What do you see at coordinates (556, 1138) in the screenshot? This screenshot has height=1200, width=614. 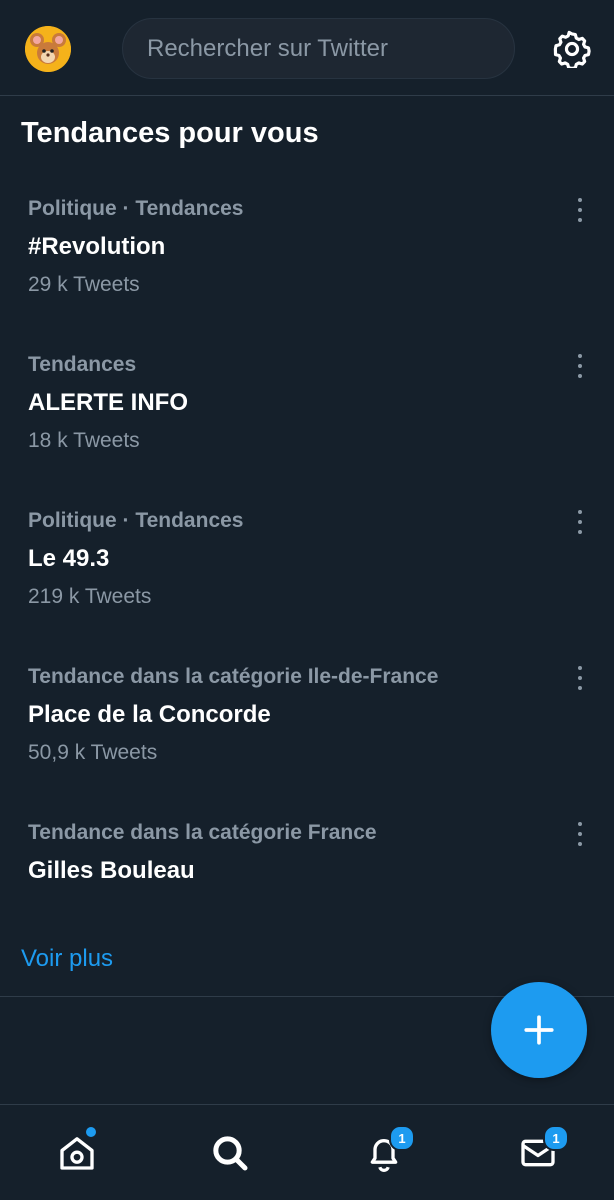 I see `messages-badge: 1` at bounding box center [556, 1138].